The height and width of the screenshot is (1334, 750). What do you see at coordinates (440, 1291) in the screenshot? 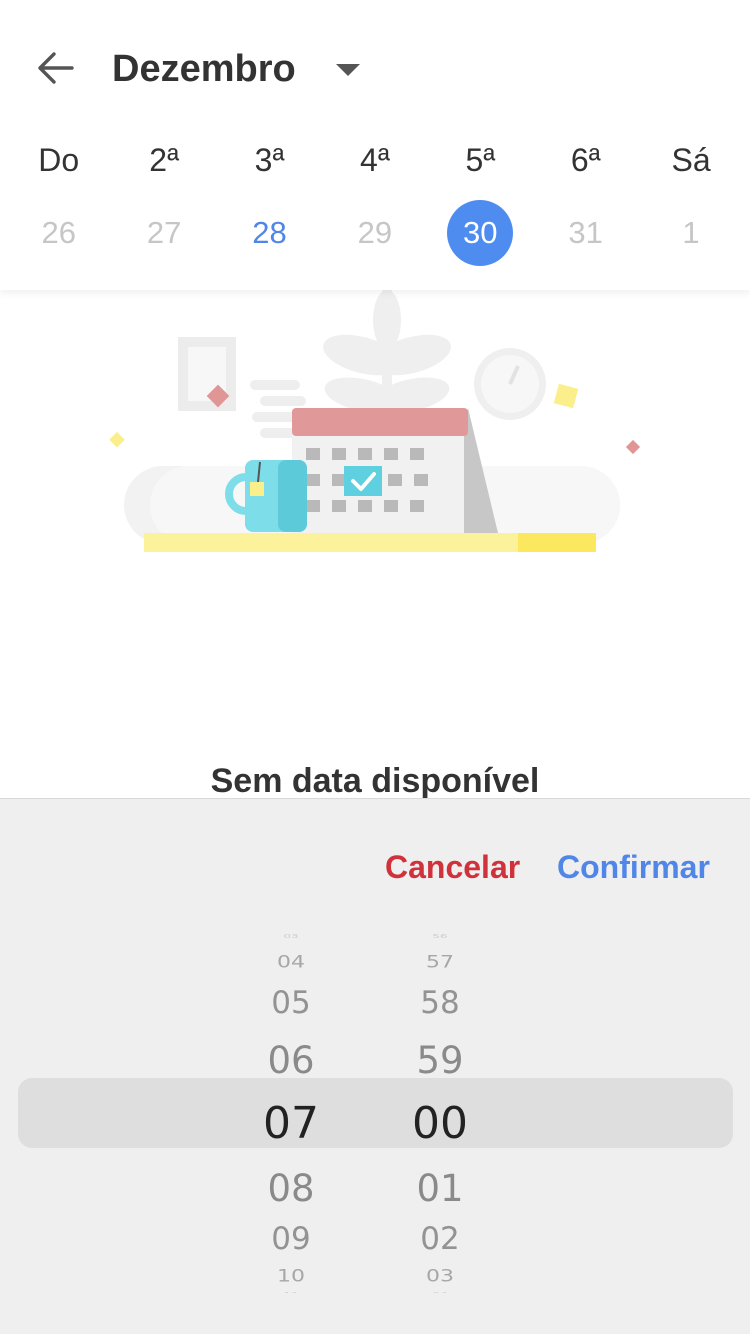
I see `minute-option: 04` at bounding box center [440, 1291].